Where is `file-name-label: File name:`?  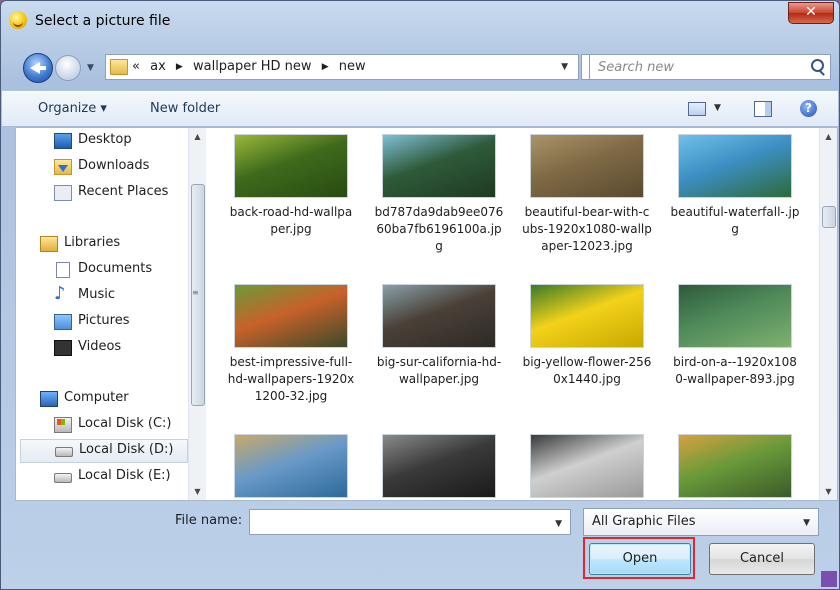 file-name-label: File name: is located at coordinates (209, 520).